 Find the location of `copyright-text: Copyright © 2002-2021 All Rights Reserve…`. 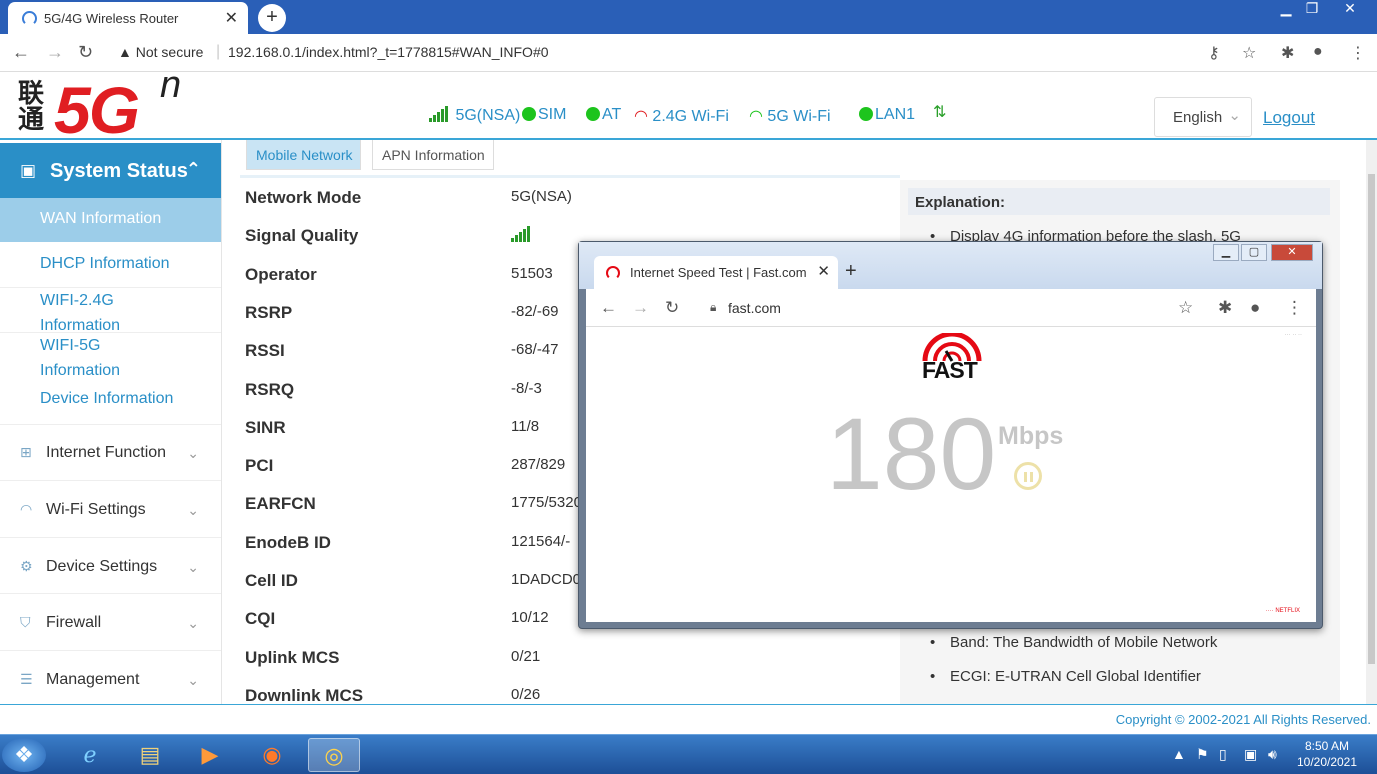

copyright-text: Copyright © 2002-2021 All Rights Reserve… is located at coordinates (1243, 719).